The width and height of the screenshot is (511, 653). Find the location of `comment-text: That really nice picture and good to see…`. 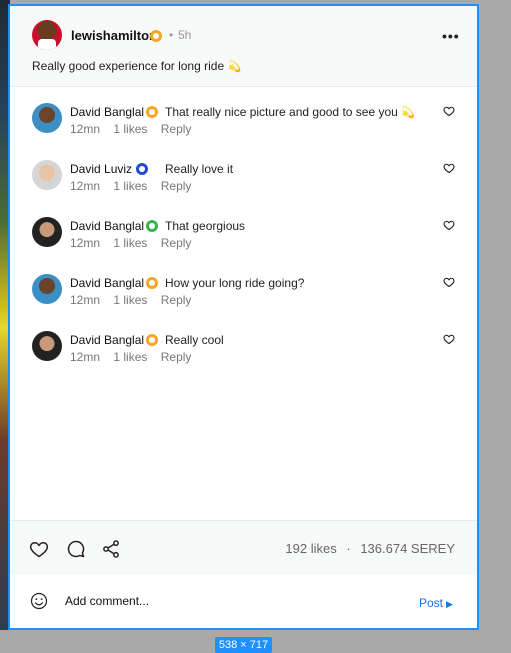

comment-text: That really nice picture and good to see… is located at coordinates (290, 112).